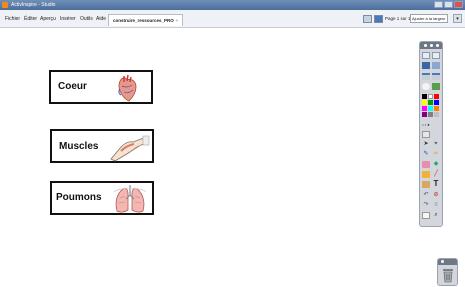 The height and width of the screenshot is (287, 465). What do you see at coordinates (436, 102) in the screenshot?
I see `color-blue` at bounding box center [436, 102].